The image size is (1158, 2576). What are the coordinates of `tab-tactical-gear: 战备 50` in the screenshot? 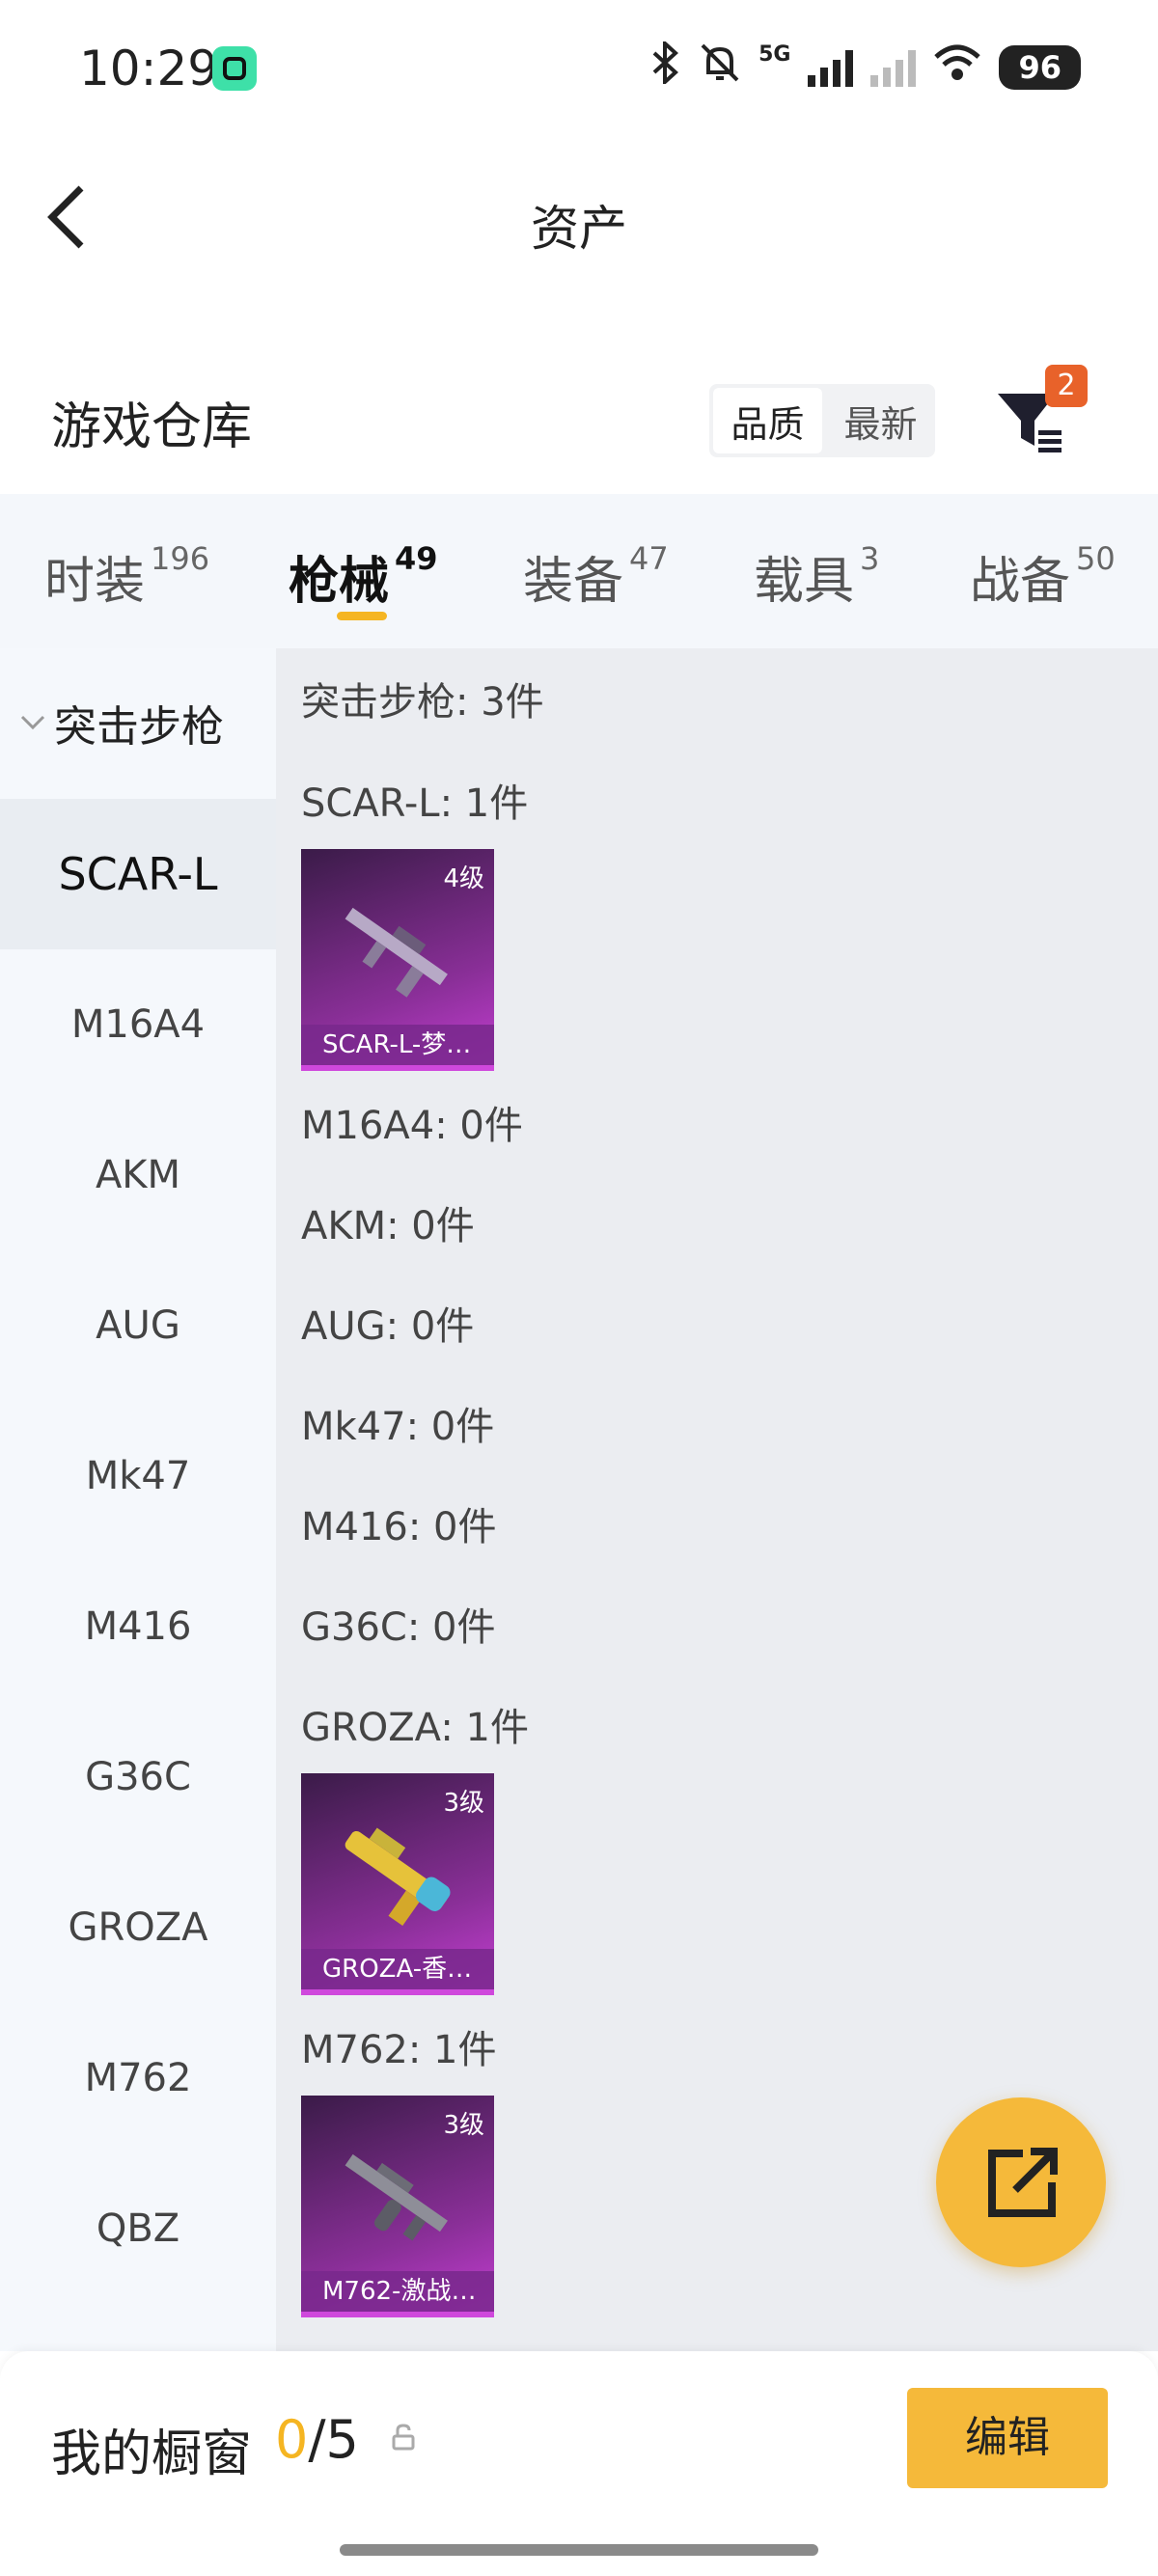 It's located at (1043, 576).